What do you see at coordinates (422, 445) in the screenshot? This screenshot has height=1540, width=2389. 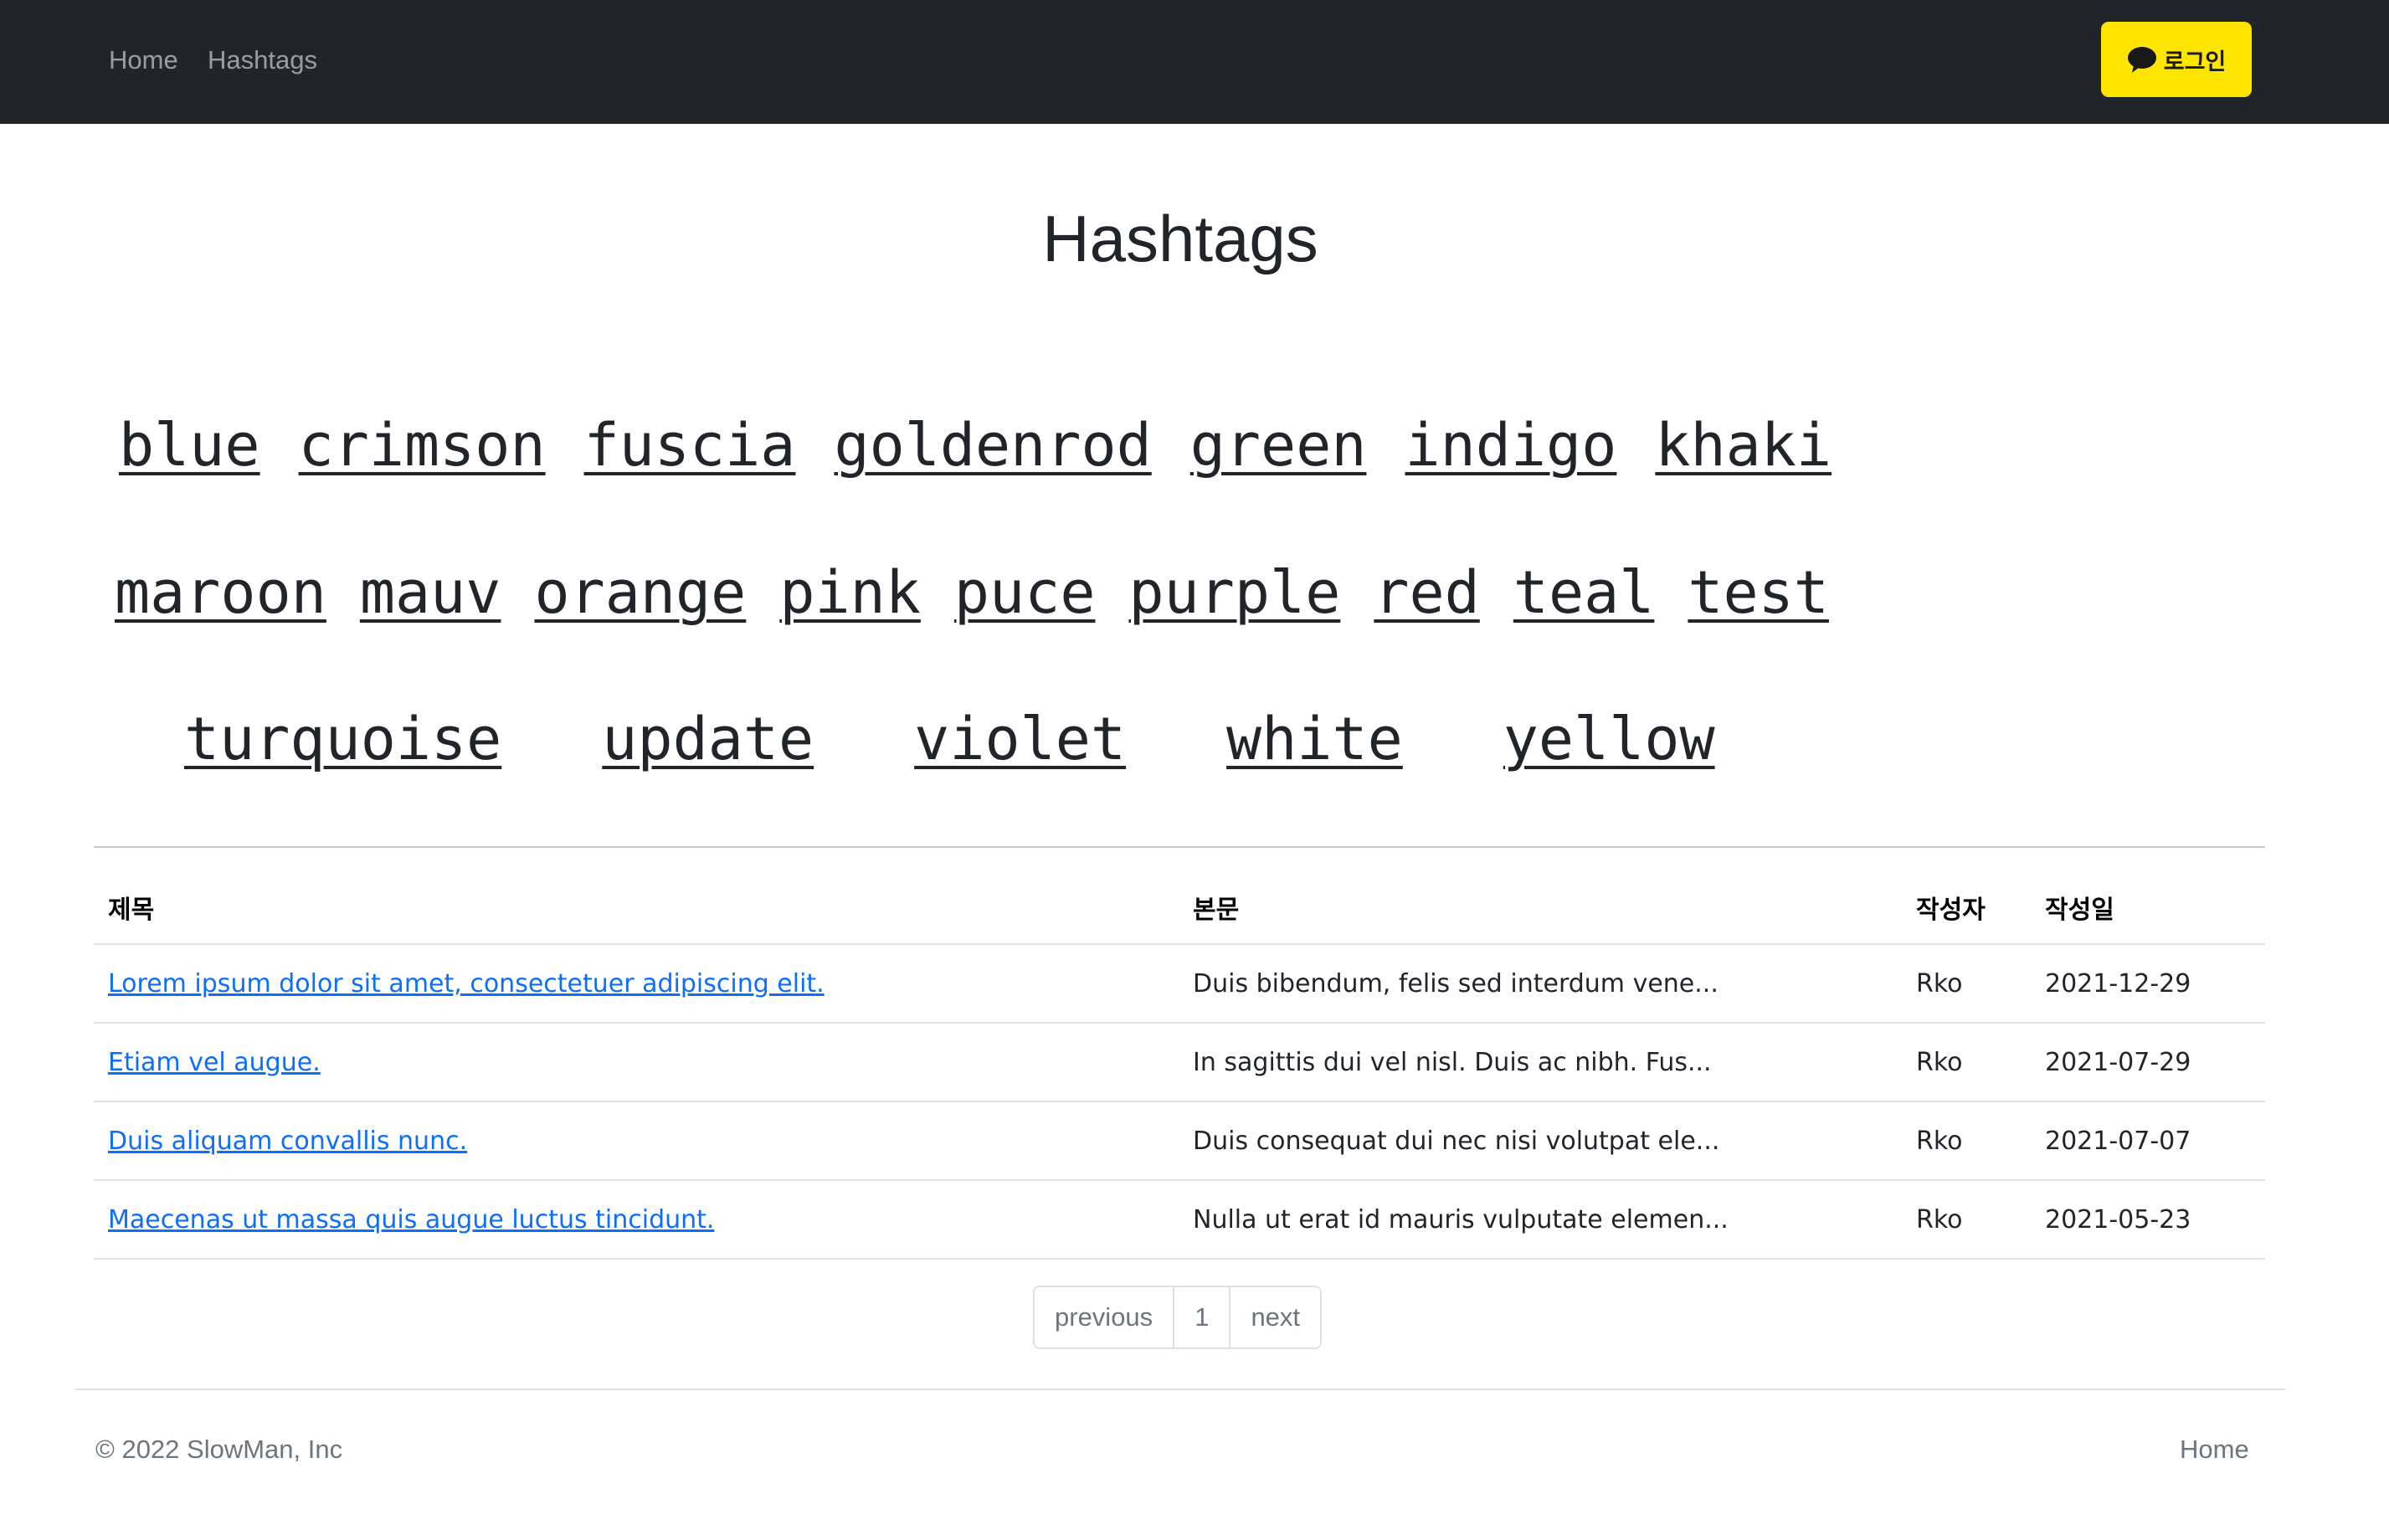 I see `hashtag-link: crimson` at bounding box center [422, 445].